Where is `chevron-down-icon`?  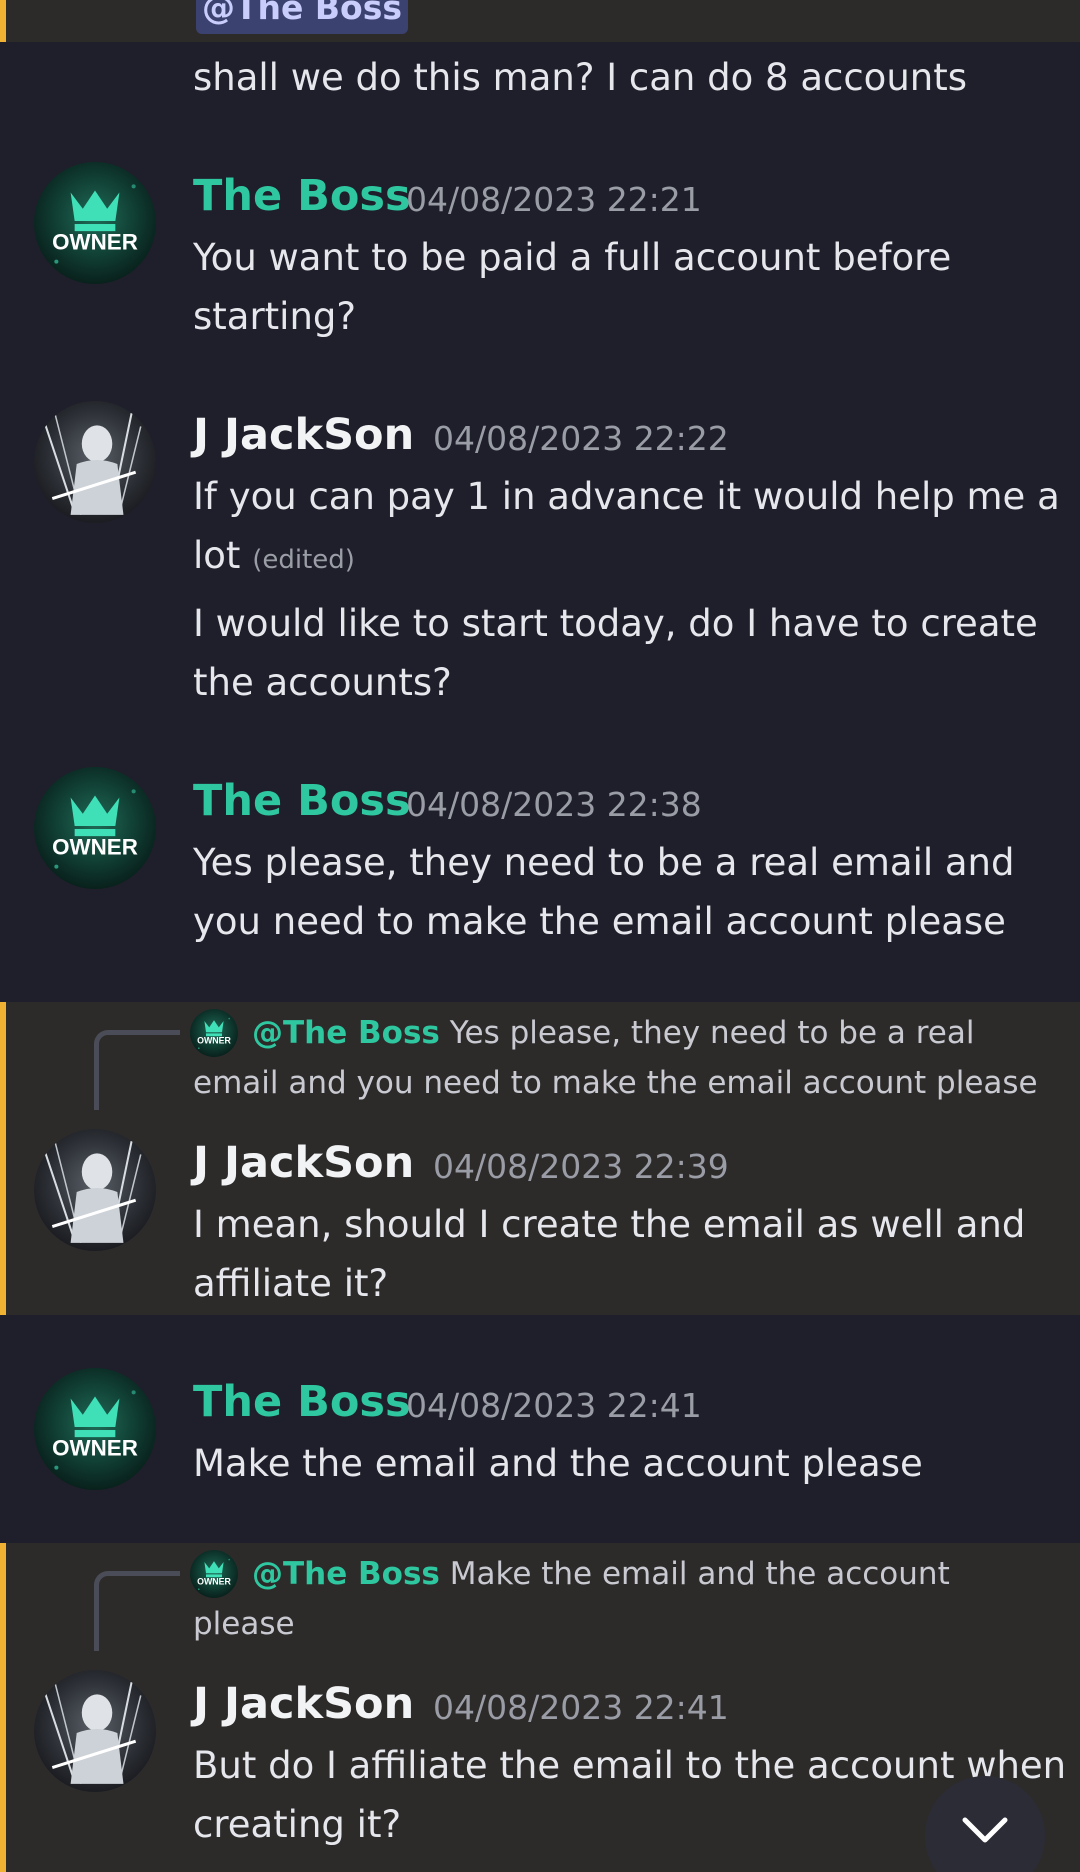
chevron-down-icon is located at coordinates (985, 1830).